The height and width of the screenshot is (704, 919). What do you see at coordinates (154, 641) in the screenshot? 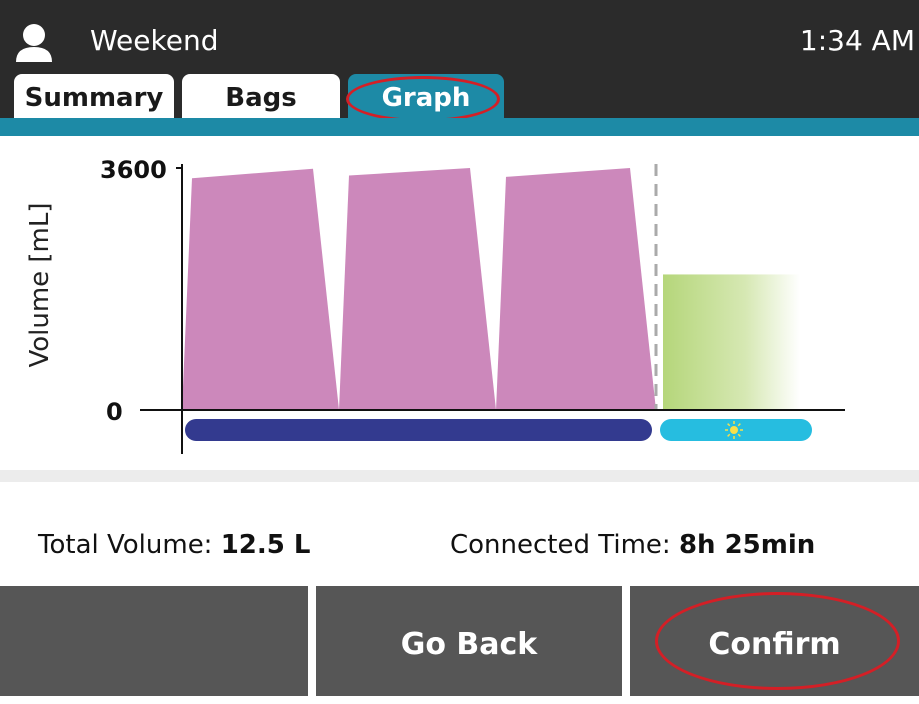
I see `blank-button` at bounding box center [154, 641].